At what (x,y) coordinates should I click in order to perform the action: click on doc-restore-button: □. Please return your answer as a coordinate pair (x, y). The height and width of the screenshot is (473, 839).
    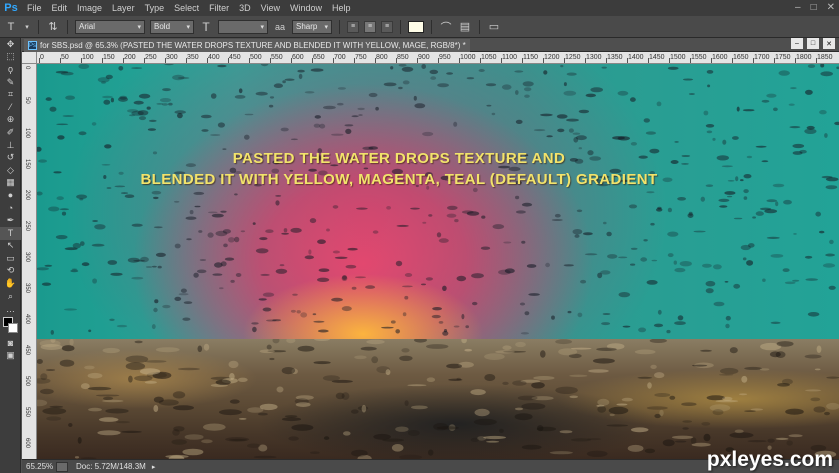
    Looking at the image, I should click on (813, 43).